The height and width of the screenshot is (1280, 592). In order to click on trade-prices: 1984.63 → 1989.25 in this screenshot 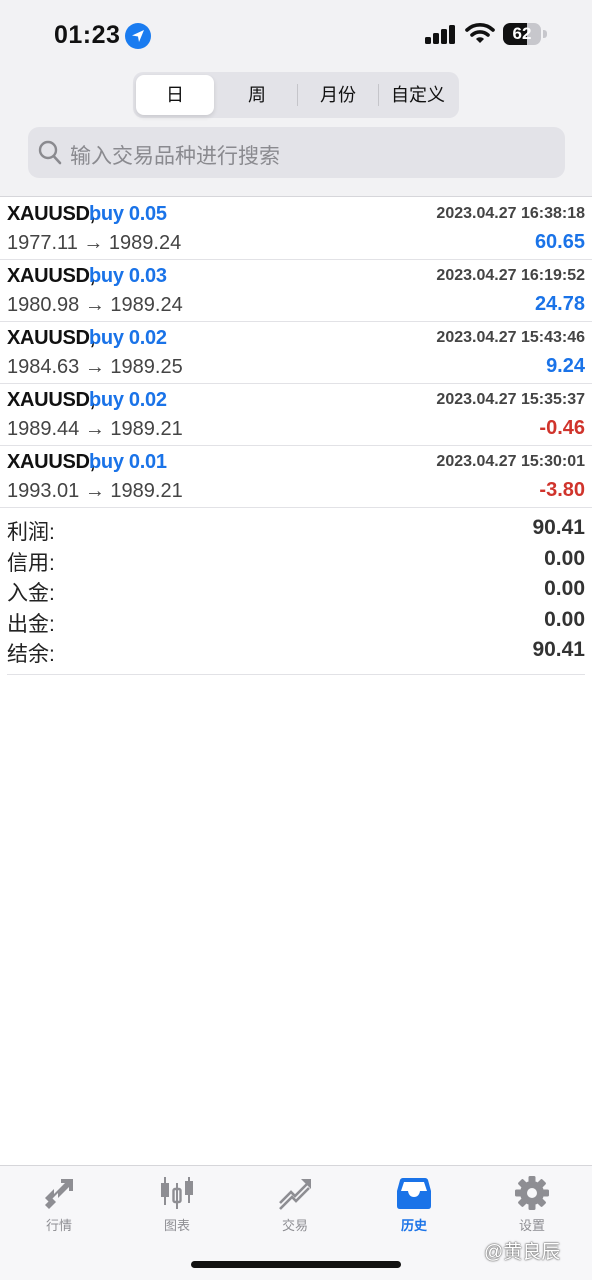, I will do `click(95, 367)`.